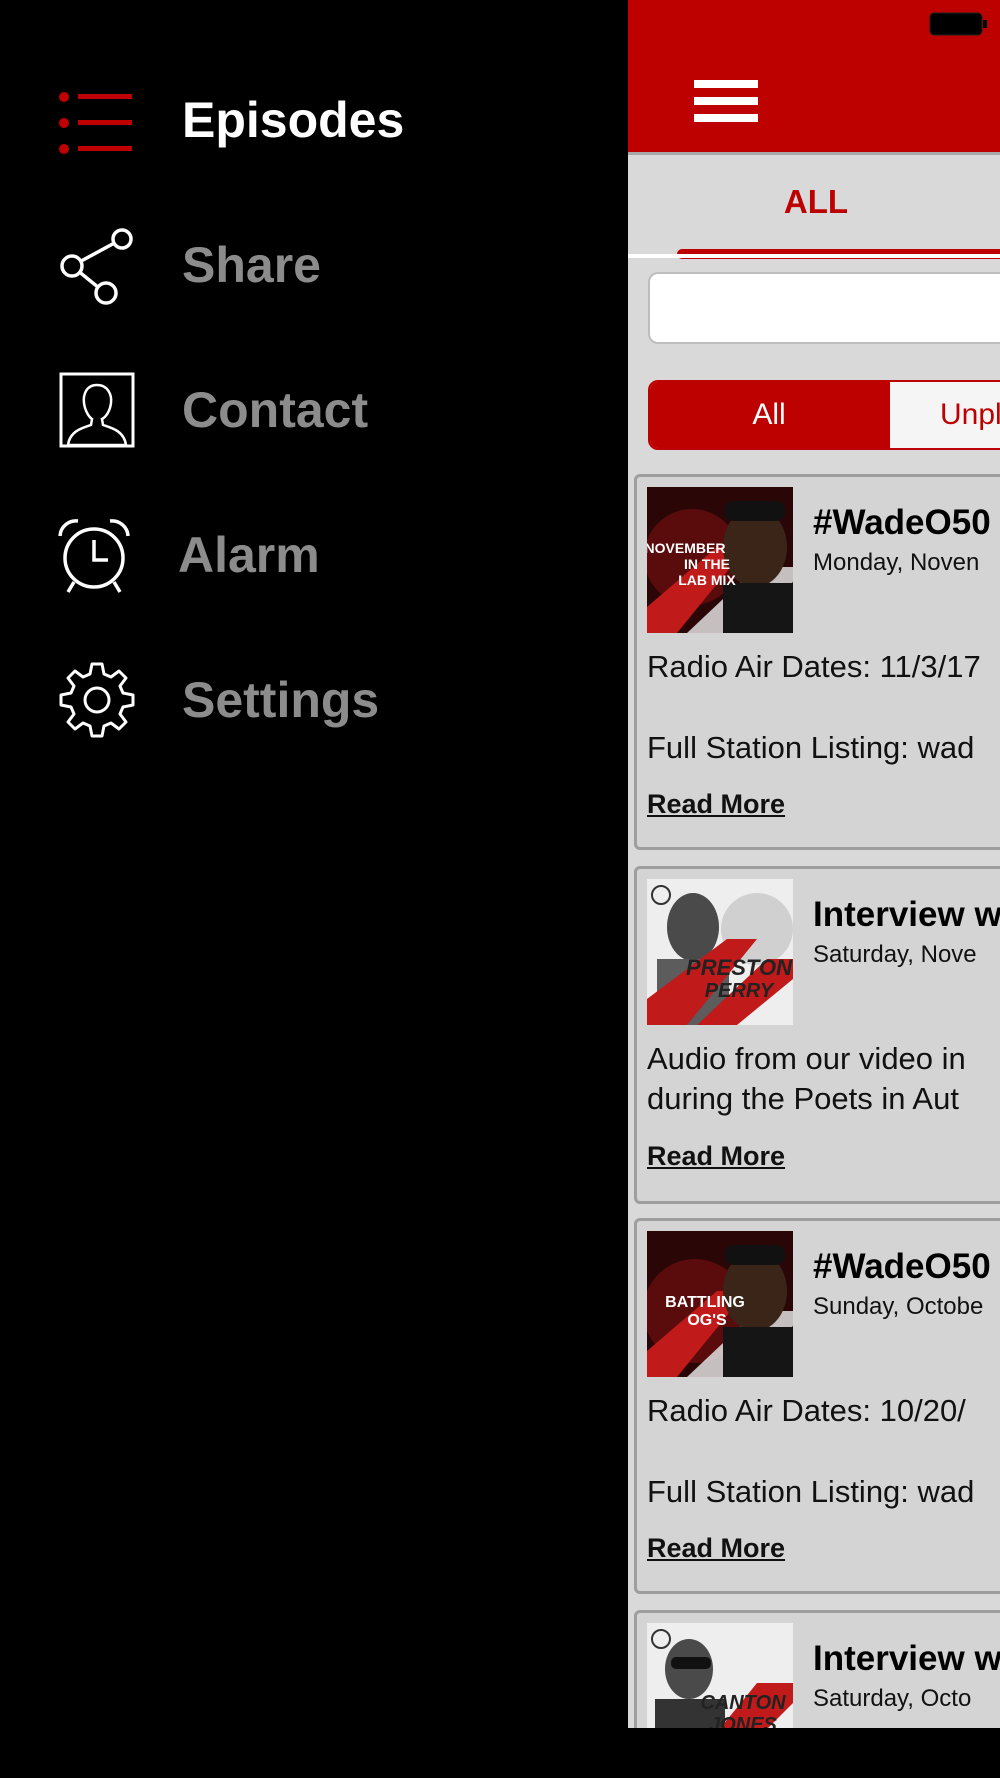  Describe the element at coordinates (898, 1306) in the screenshot. I see `episode-date: Sunday, Octobe` at that location.